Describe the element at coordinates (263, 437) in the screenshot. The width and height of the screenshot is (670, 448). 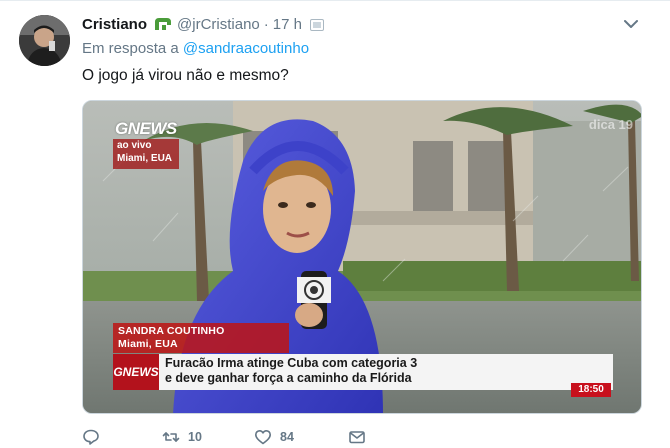
I see `like-icon` at that location.